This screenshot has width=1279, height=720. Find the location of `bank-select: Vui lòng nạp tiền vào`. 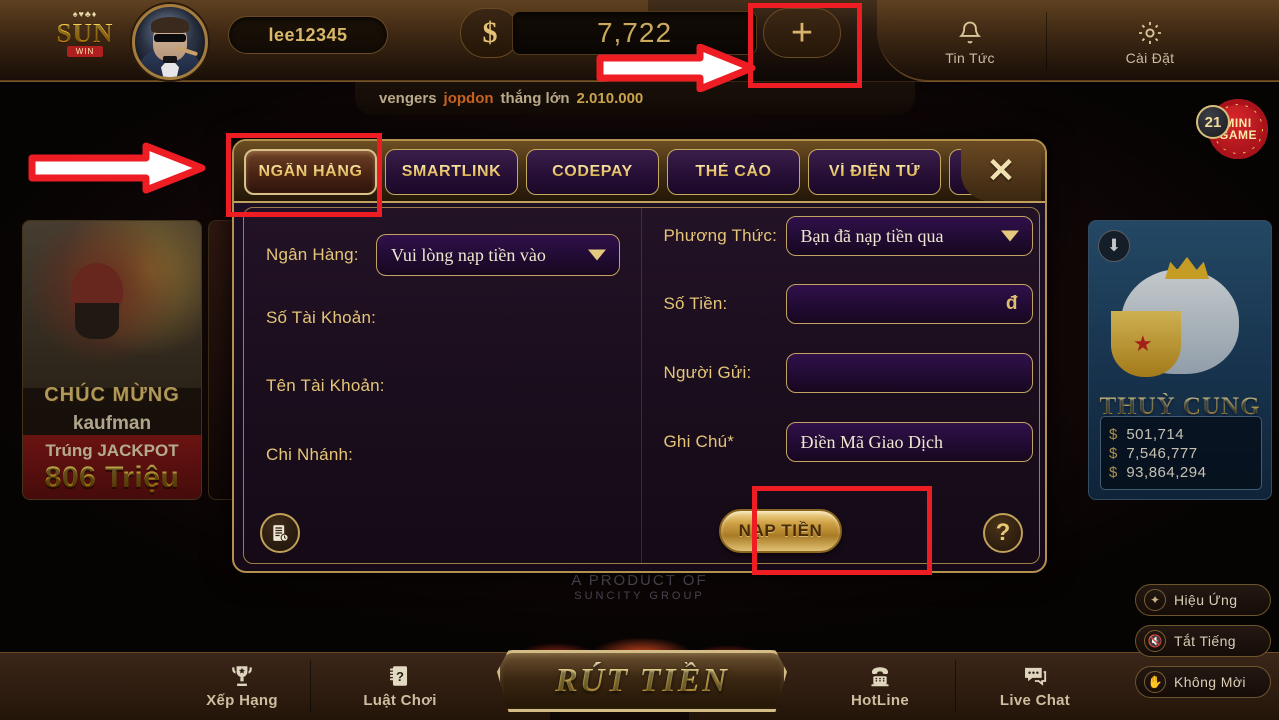

bank-select: Vui lòng nạp tiền vào is located at coordinates (498, 255).